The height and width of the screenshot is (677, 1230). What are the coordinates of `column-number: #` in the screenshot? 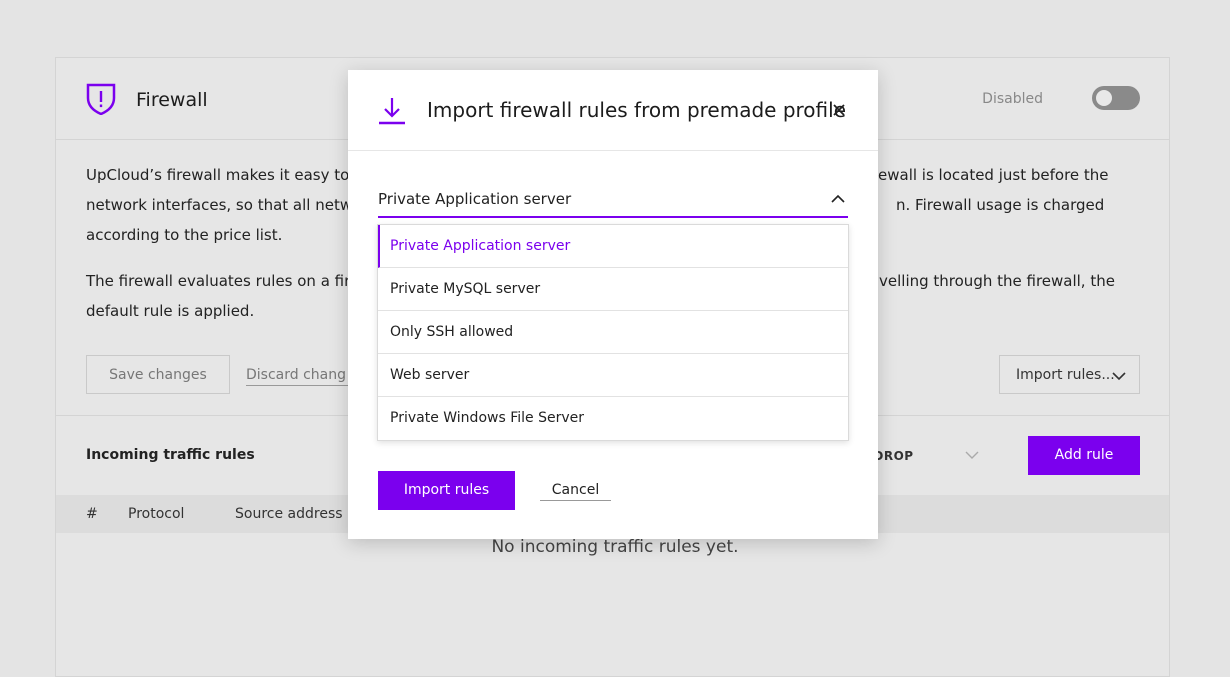 It's located at (92, 514).